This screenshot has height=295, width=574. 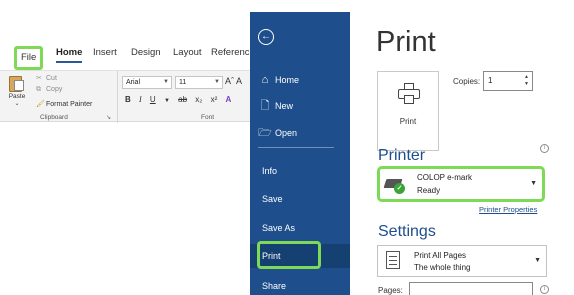 What do you see at coordinates (300, 199) in the screenshot?
I see `nav-item-save: Save` at bounding box center [300, 199].